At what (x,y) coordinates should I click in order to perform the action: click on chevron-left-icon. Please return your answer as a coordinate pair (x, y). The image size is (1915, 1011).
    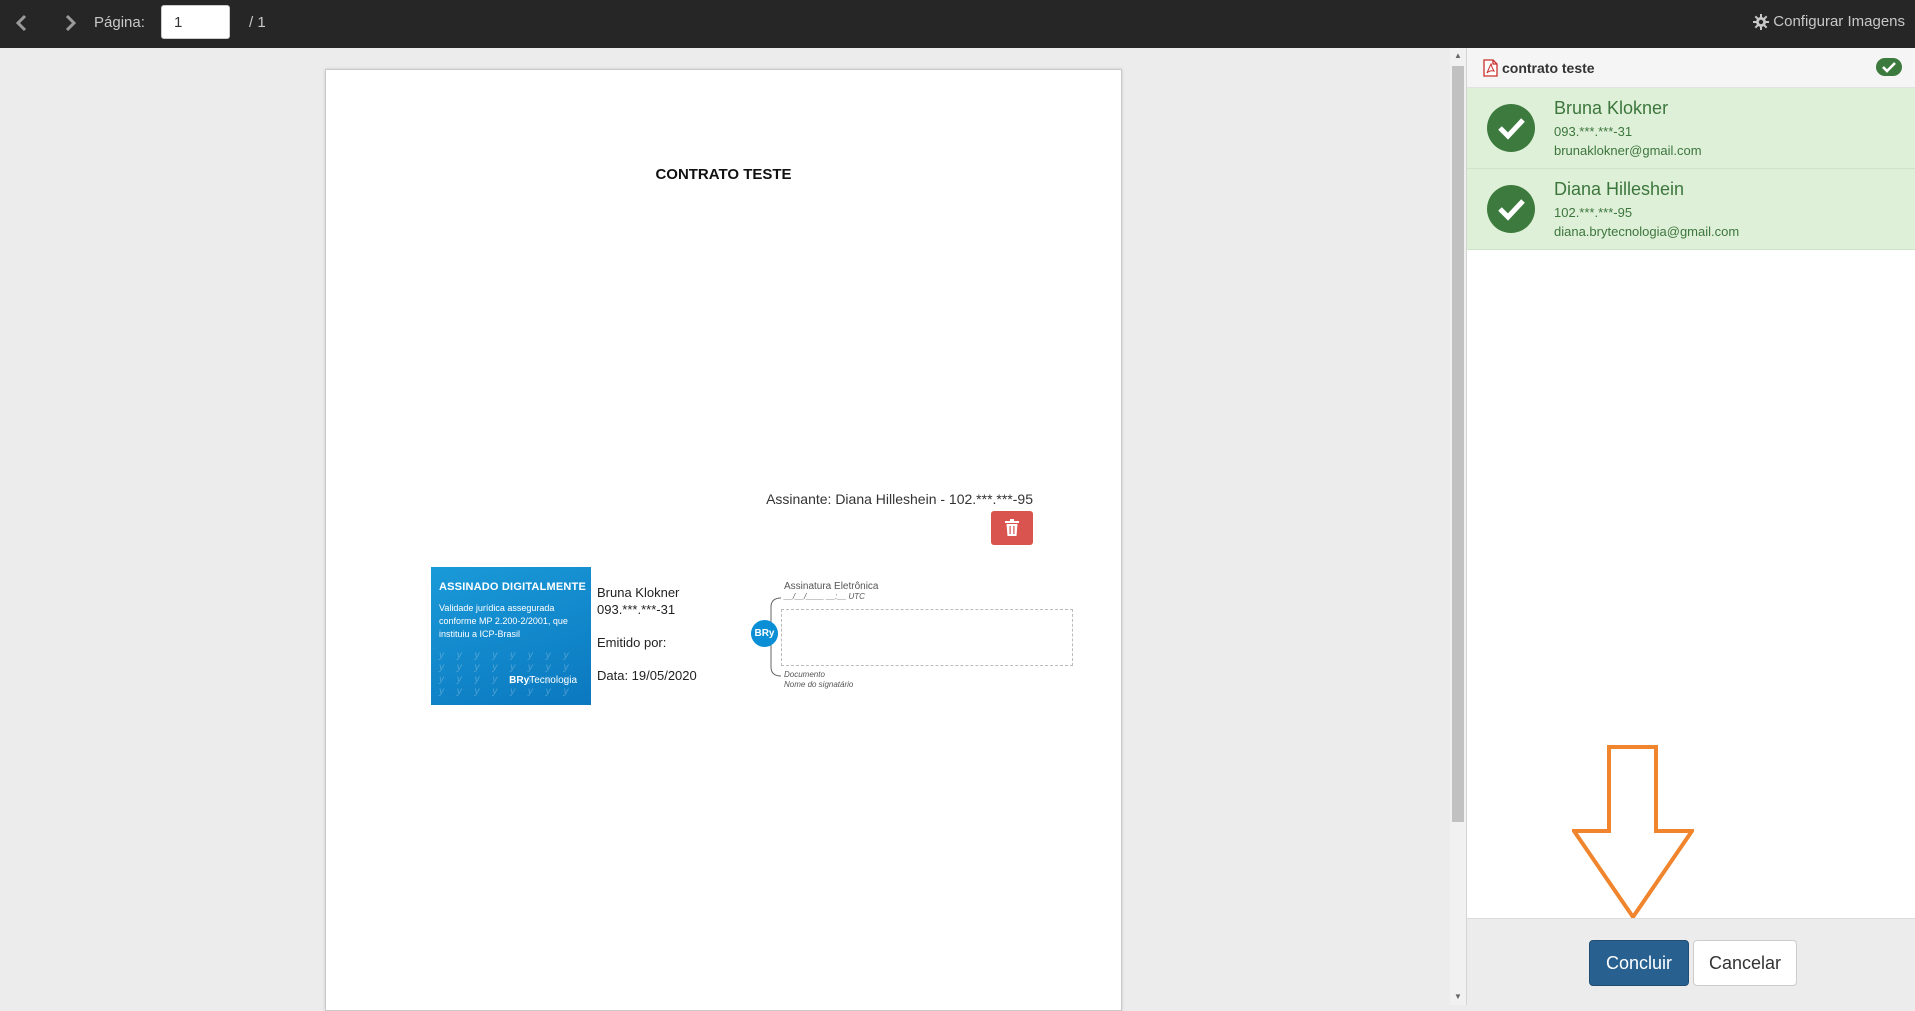
    Looking at the image, I should click on (21, 23).